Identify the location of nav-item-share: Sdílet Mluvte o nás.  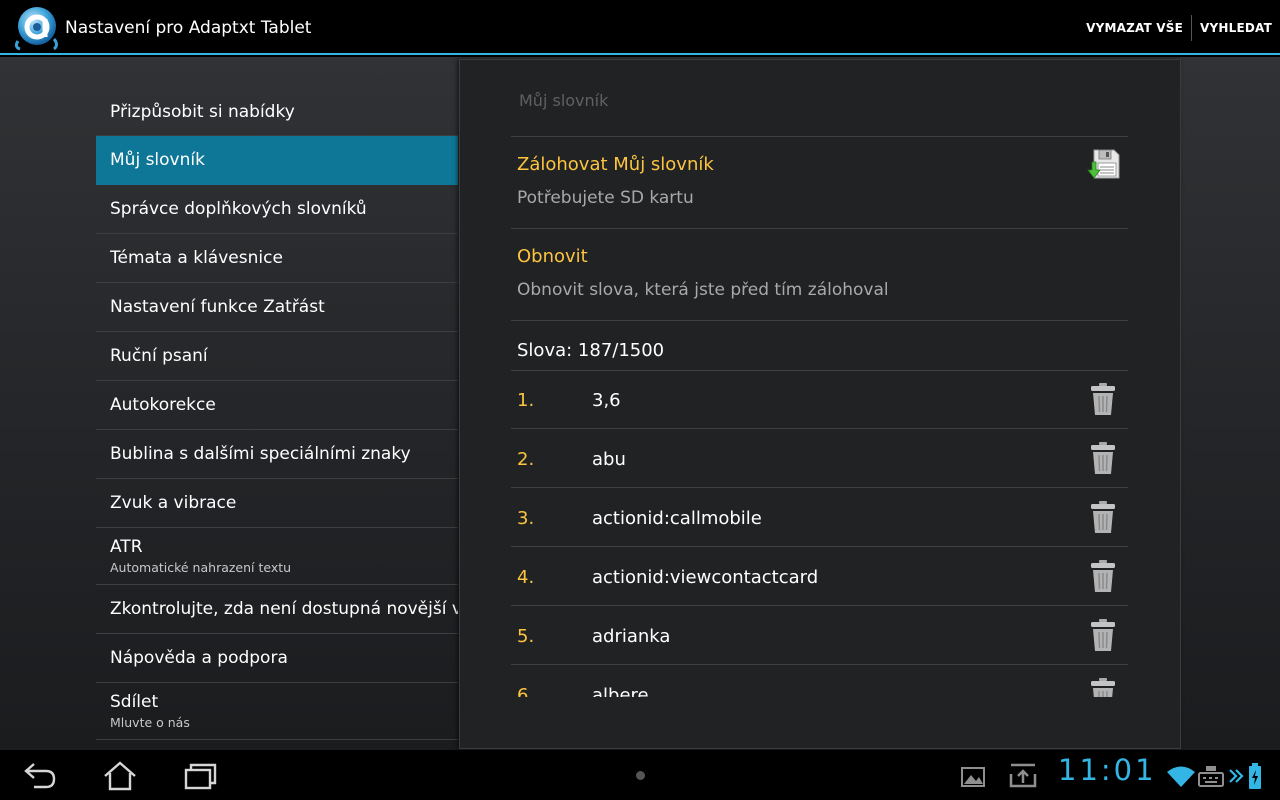
(277, 711).